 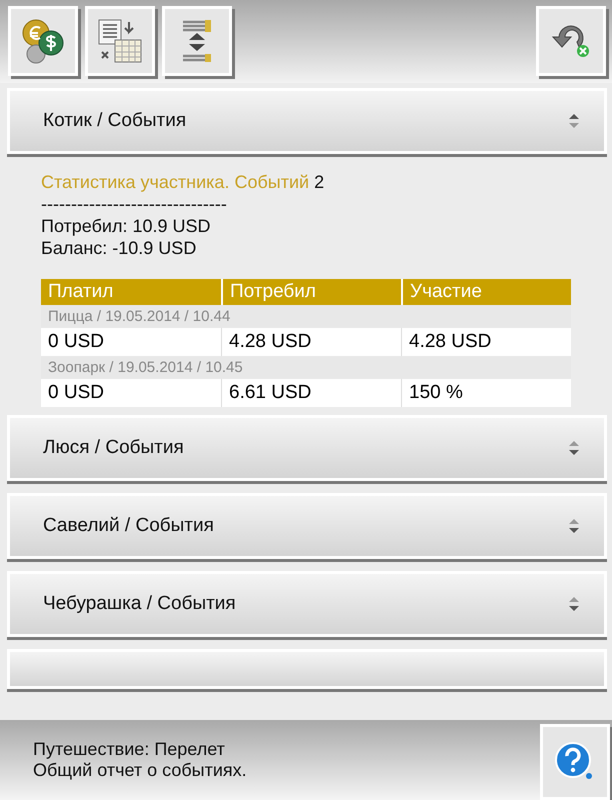 I want to click on stats-heading: Статистика участника. Событий 2, so click(x=183, y=182).